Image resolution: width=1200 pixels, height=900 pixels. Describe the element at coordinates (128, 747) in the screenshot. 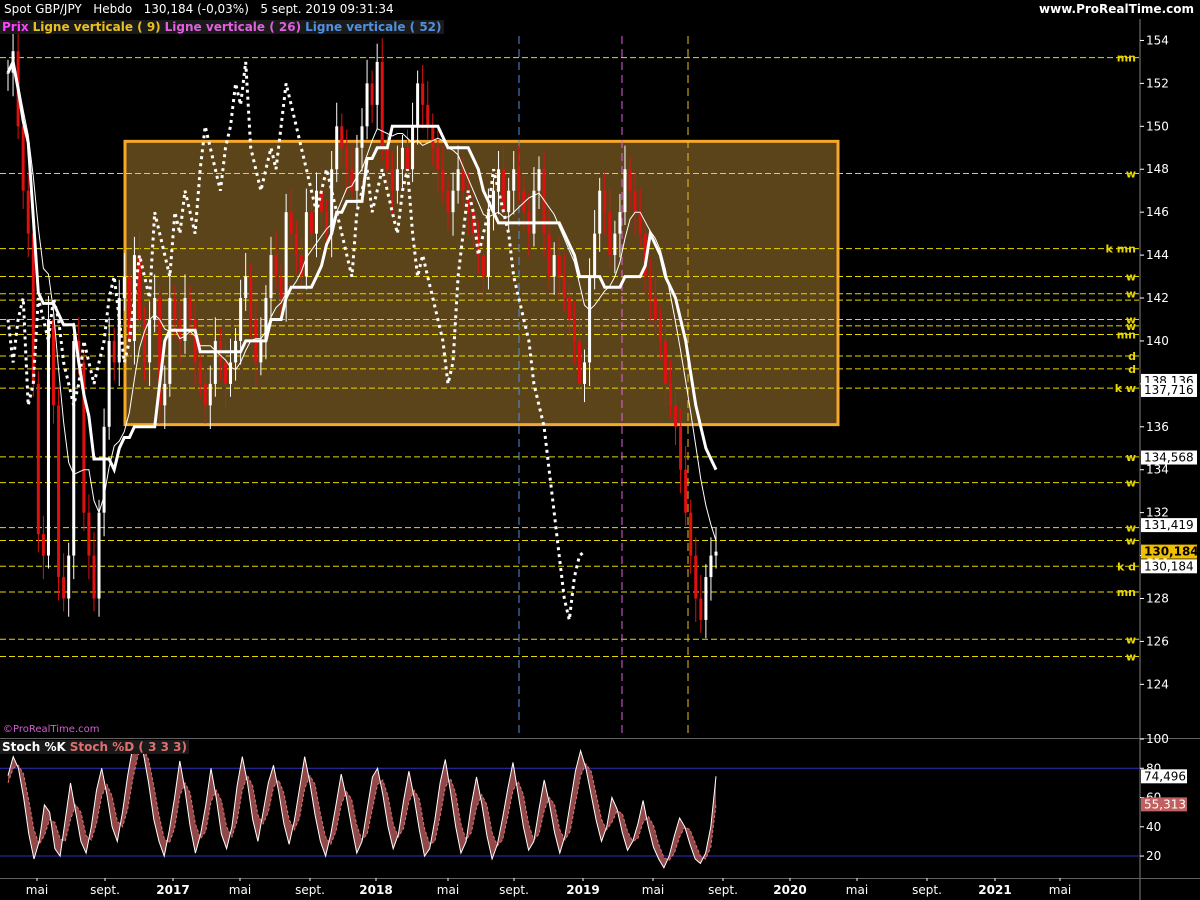

I see `legend-stoch-d: Stoch %D ( 3 3 3)` at that location.